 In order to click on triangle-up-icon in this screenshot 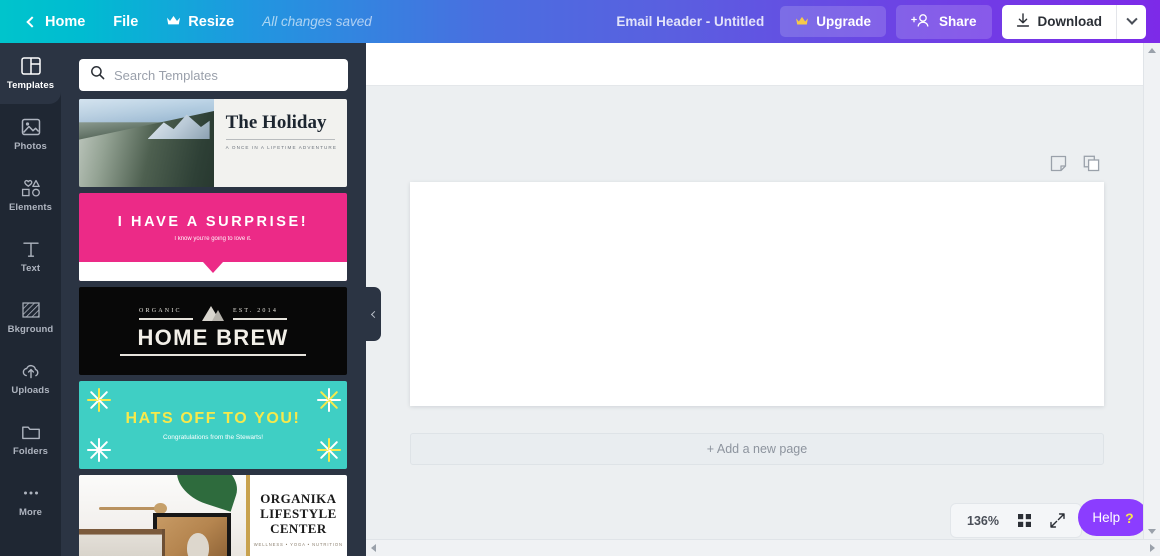, I will do `click(1152, 50)`.